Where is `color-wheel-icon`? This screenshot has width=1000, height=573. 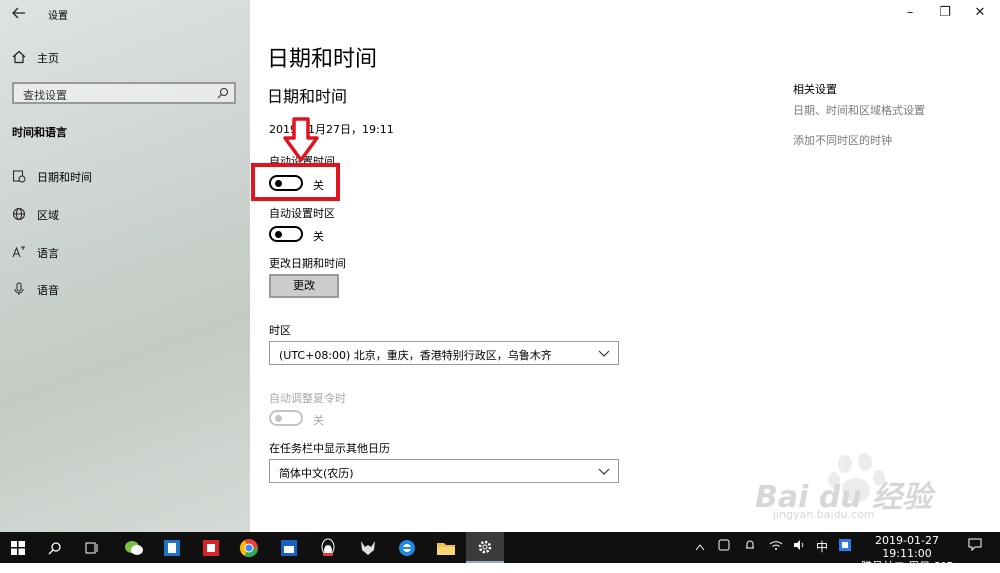 color-wheel-icon is located at coordinates (248, 548).